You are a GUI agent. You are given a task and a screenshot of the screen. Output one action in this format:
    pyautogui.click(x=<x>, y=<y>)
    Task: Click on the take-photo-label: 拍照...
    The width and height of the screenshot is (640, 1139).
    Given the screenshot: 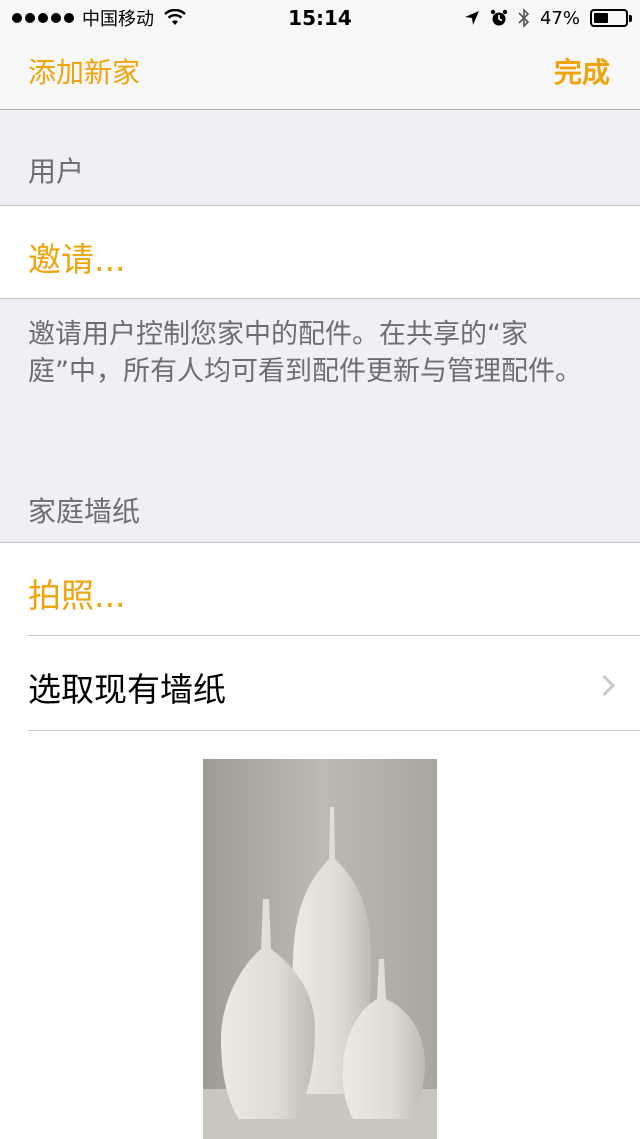 What is the action you would take?
    pyautogui.click(x=76, y=593)
    